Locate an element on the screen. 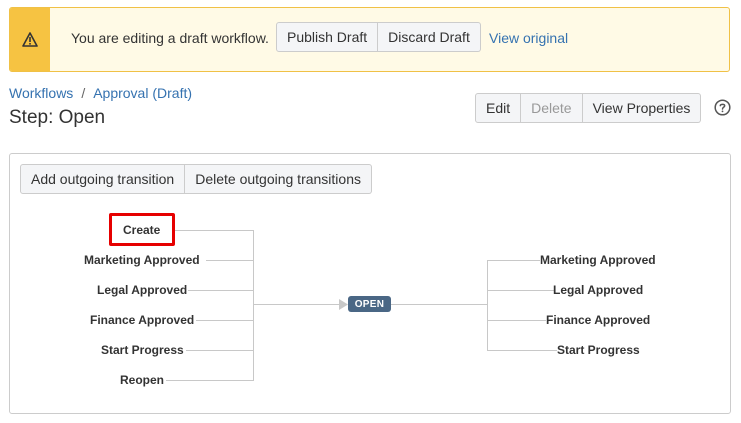 Image resolution: width=741 pixels, height=423 pixels. draft-actions: Publish Draft Discard Draft is located at coordinates (378, 37).